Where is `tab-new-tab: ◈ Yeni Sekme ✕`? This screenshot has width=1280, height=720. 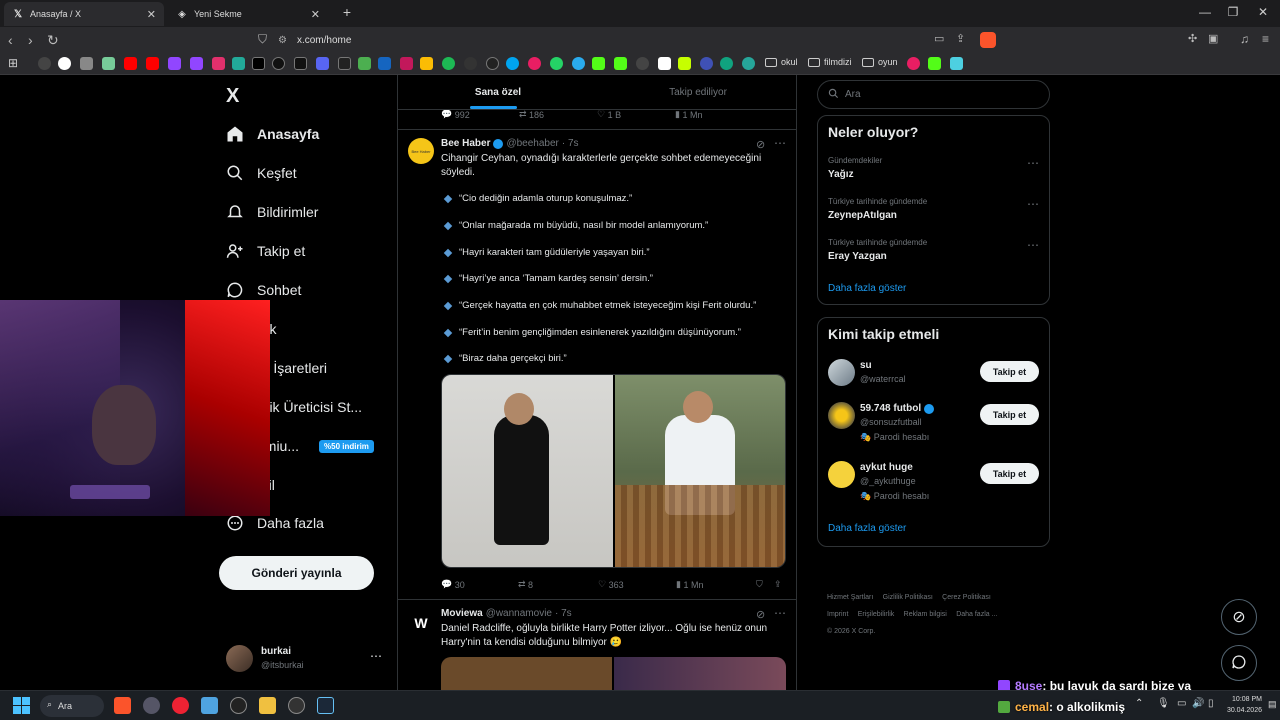 tab-new-tab: ◈ Yeni Sekme ✕ is located at coordinates (248, 14).